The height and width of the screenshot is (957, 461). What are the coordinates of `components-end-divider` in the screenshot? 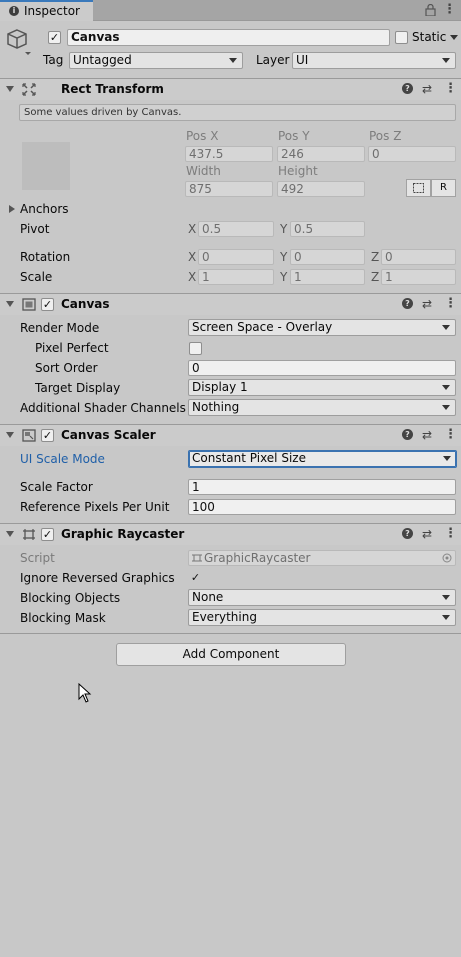 It's located at (230, 633).